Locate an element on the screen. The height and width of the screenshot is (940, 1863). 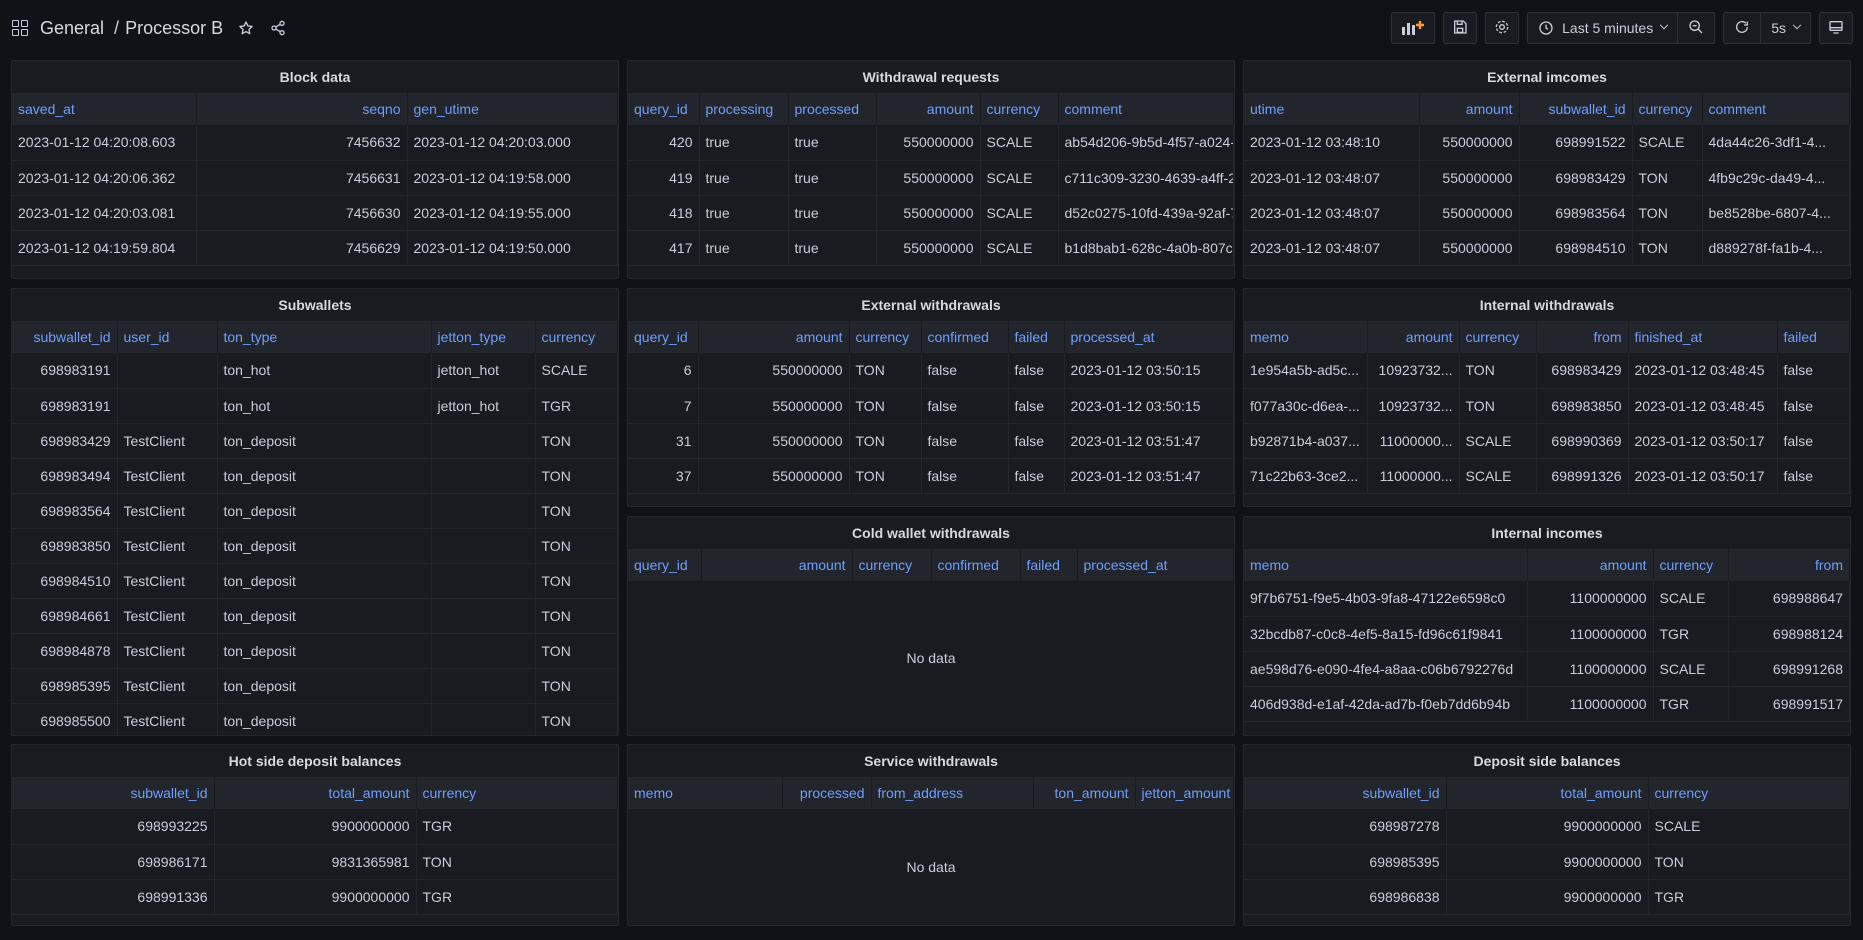
save-icon is located at coordinates (1460, 28).